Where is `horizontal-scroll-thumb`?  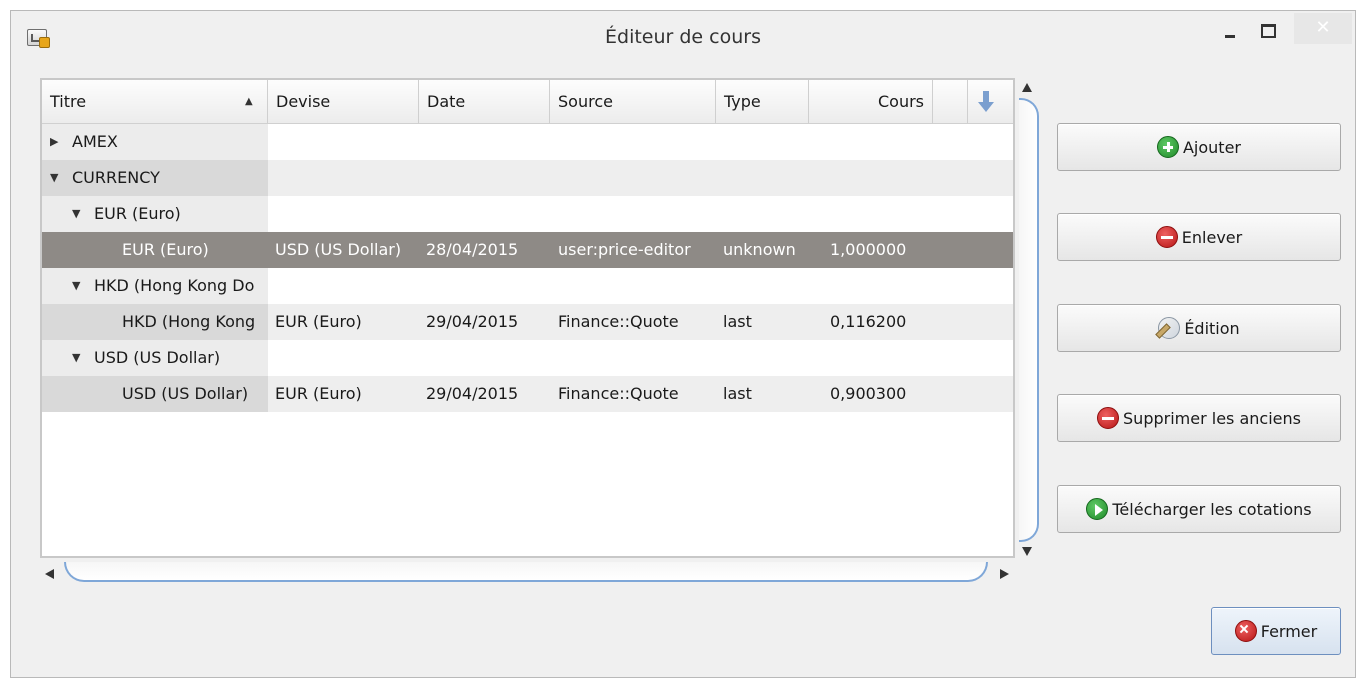 horizontal-scroll-thumb is located at coordinates (526, 572).